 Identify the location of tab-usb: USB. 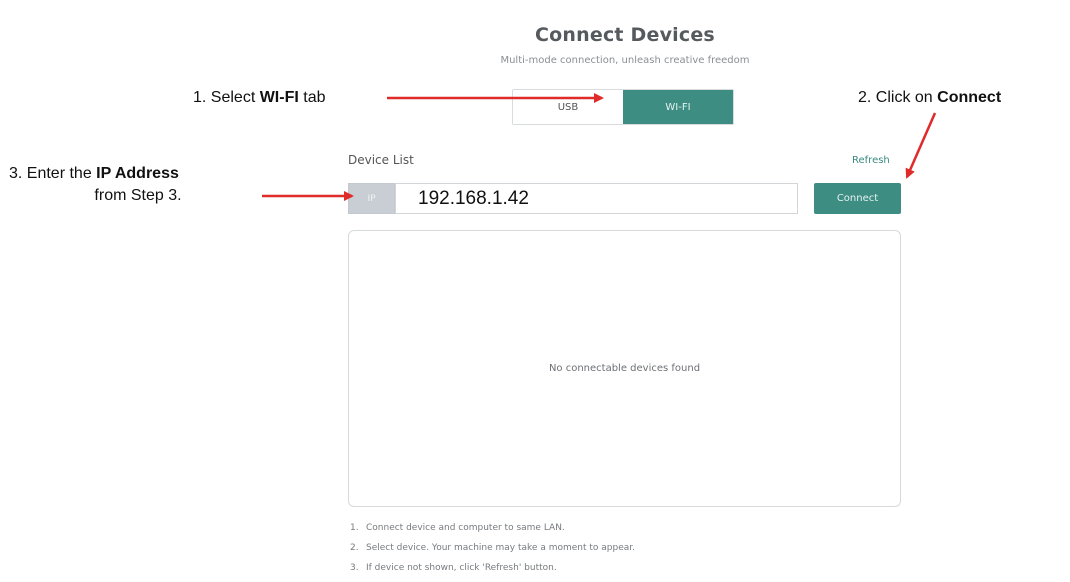
(568, 107).